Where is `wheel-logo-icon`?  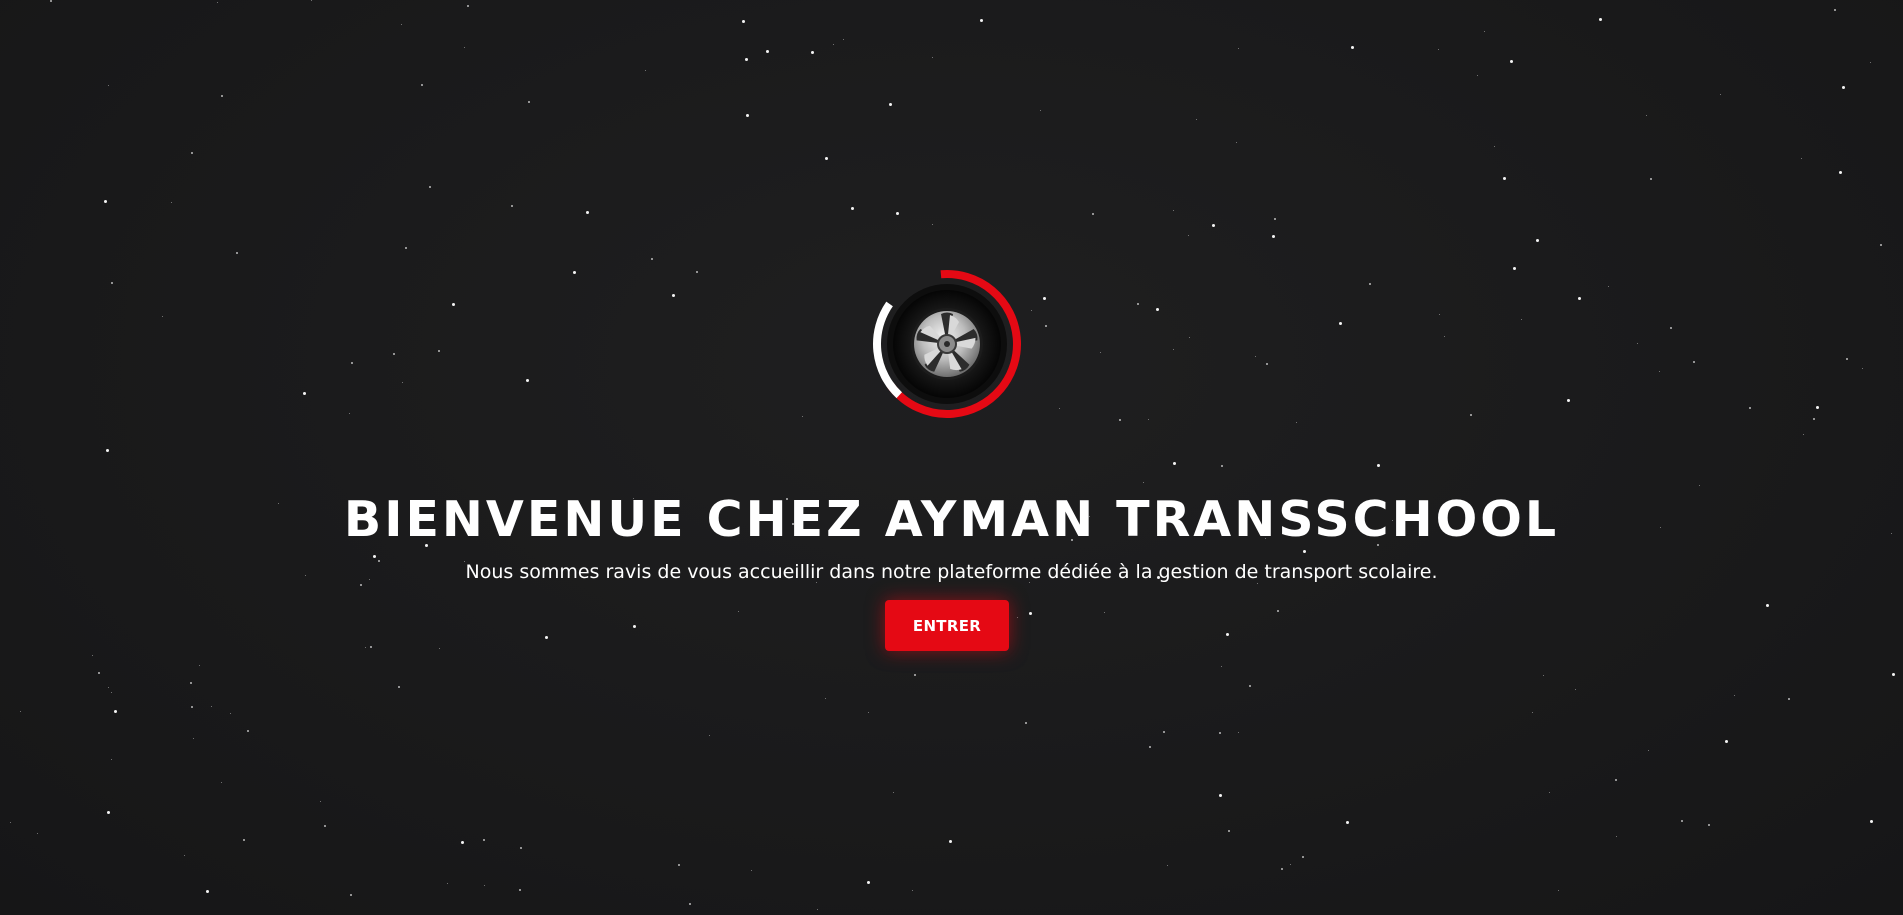
wheel-logo-icon is located at coordinates (947, 344).